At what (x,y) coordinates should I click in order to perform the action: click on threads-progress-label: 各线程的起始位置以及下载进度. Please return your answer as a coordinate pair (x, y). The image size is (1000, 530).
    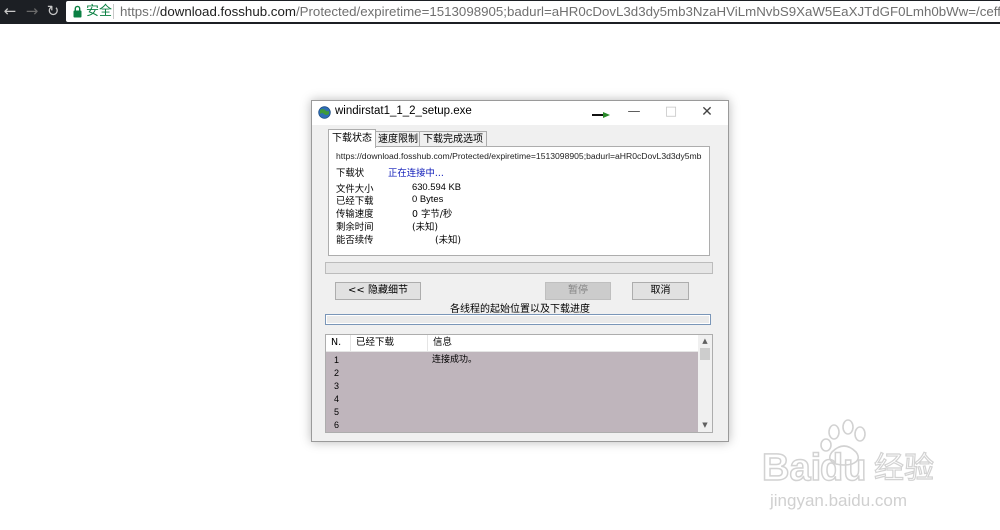
    Looking at the image, I should click on (520, 309).